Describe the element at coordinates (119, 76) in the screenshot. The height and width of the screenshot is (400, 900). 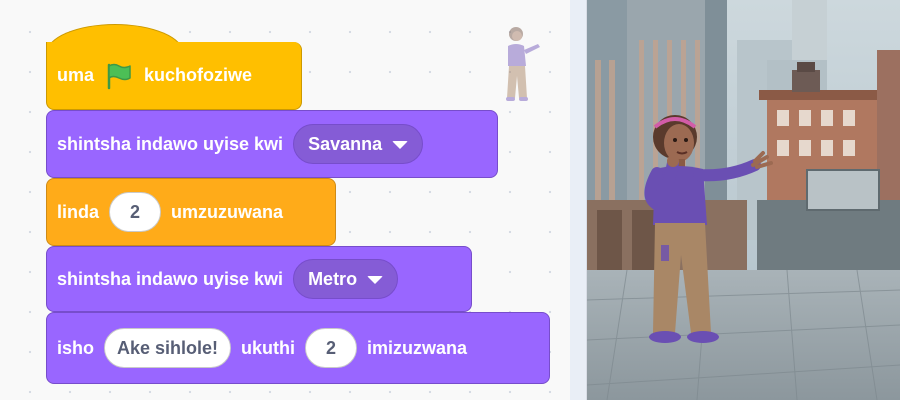
I see `green-flag-icon` at that location.